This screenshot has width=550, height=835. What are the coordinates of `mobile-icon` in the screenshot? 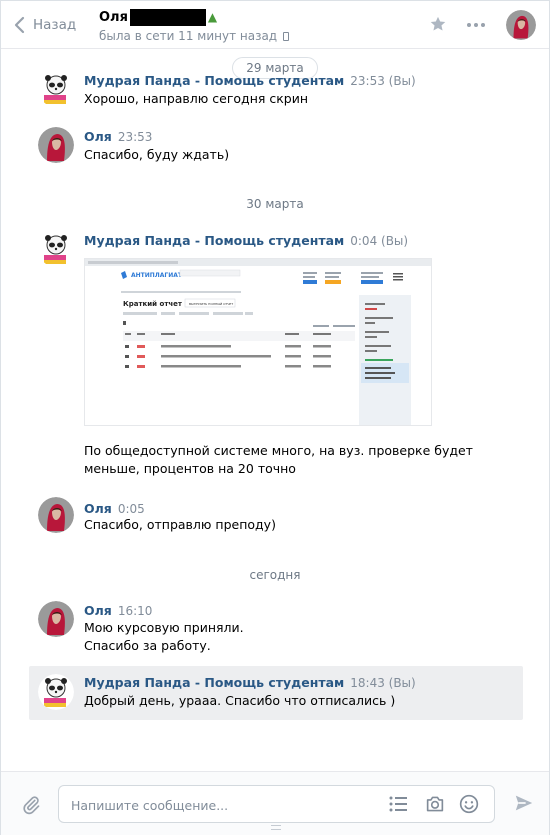 It's located at (286, 36).